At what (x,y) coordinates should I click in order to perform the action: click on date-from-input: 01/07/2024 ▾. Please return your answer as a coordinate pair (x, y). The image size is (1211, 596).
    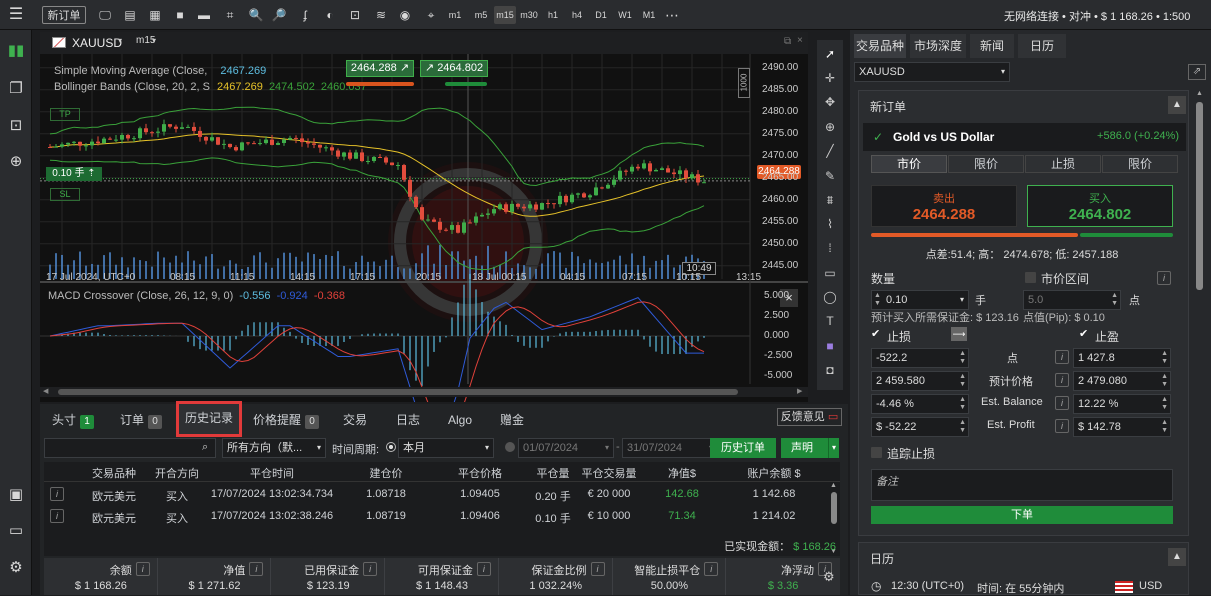
    Looking at the image, I should click on (566, 448).